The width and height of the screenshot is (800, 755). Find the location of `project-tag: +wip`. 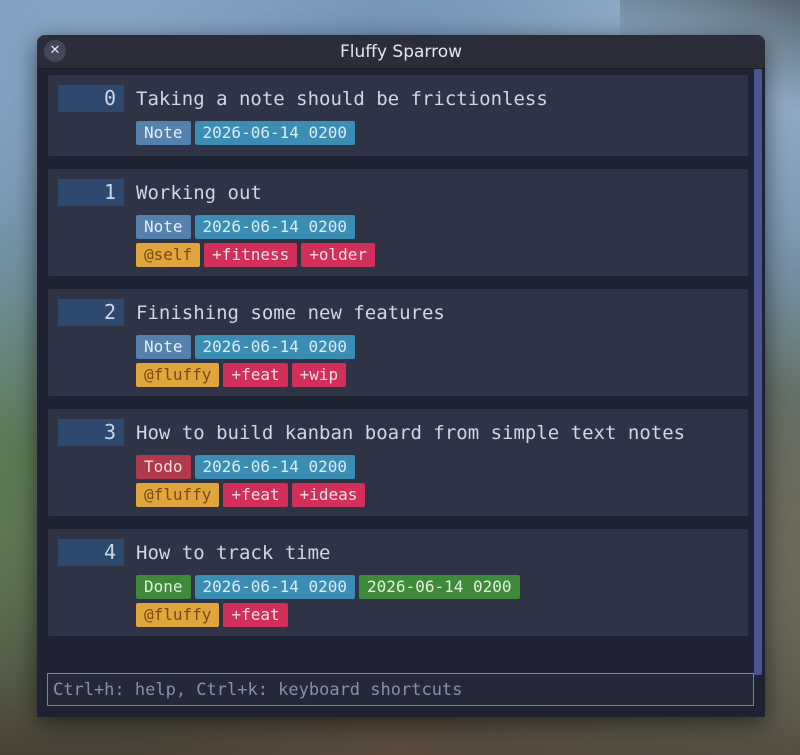

project-tag: +wip is located at coordinates (319, 375).